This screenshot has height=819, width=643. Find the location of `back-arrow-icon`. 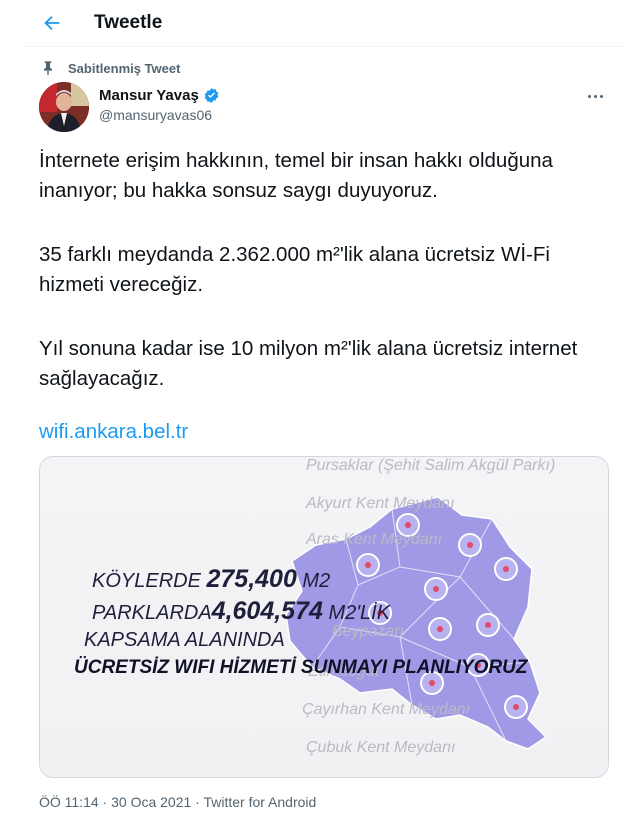

back-arrow-icon is located at coordinates (52, 23).